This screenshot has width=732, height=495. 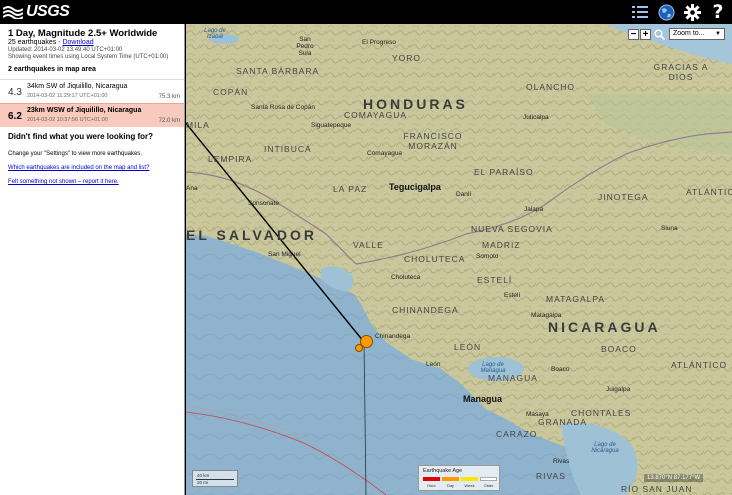 I want to click on zoom-to-select: Zoom to... ▼, so click(x=697, y=34).